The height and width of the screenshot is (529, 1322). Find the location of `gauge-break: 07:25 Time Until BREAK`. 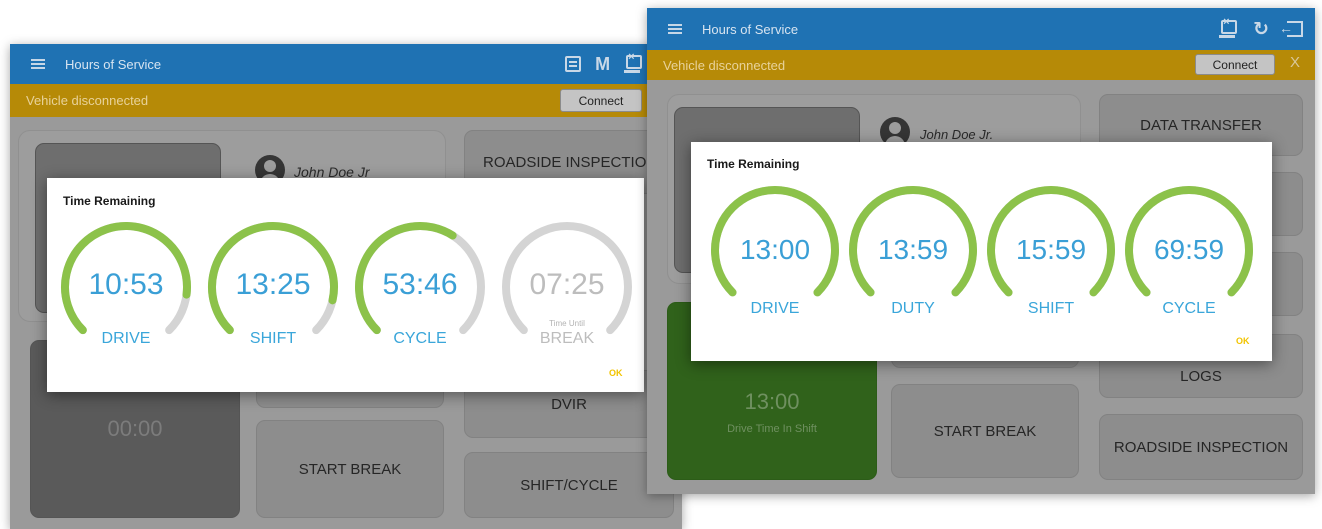

gauge-break: 07:25 Time Until BREAK is located at coordinates (567, 287).